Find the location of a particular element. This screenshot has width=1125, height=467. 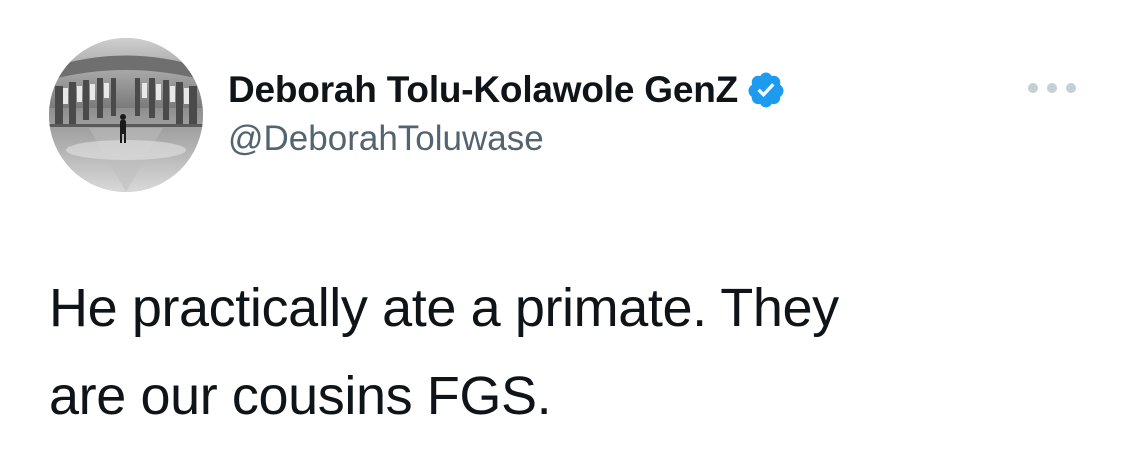

more-options-icon is located at coordinates (1052, 88).